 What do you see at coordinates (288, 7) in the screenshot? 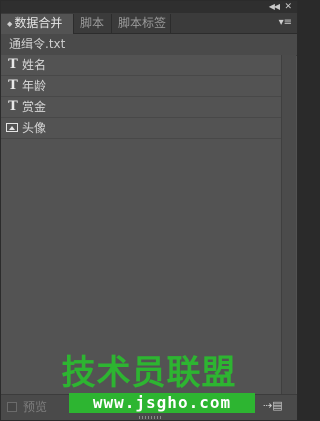
I see `close-panel-icon: ✕` at bounding box center [288, 7].